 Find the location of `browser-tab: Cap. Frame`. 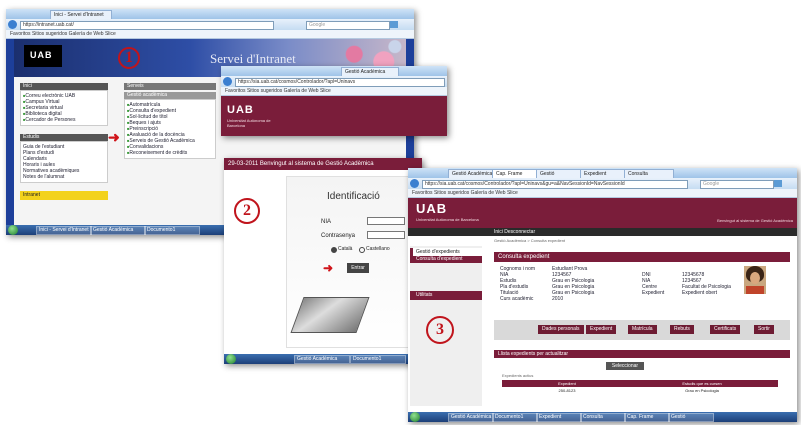

browser-tab: Cap. Frame is located at coordinates (517, 173).